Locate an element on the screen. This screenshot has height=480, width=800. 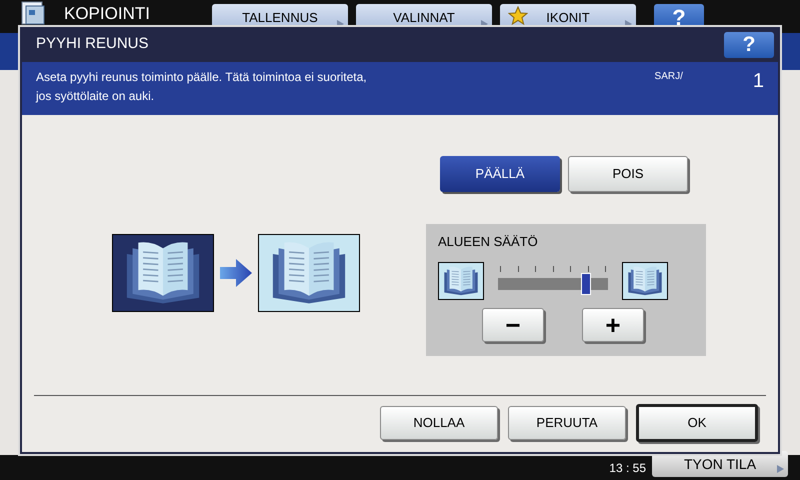
info-message: jos syöttölaite on auki. is located at coordinates (96, 96).